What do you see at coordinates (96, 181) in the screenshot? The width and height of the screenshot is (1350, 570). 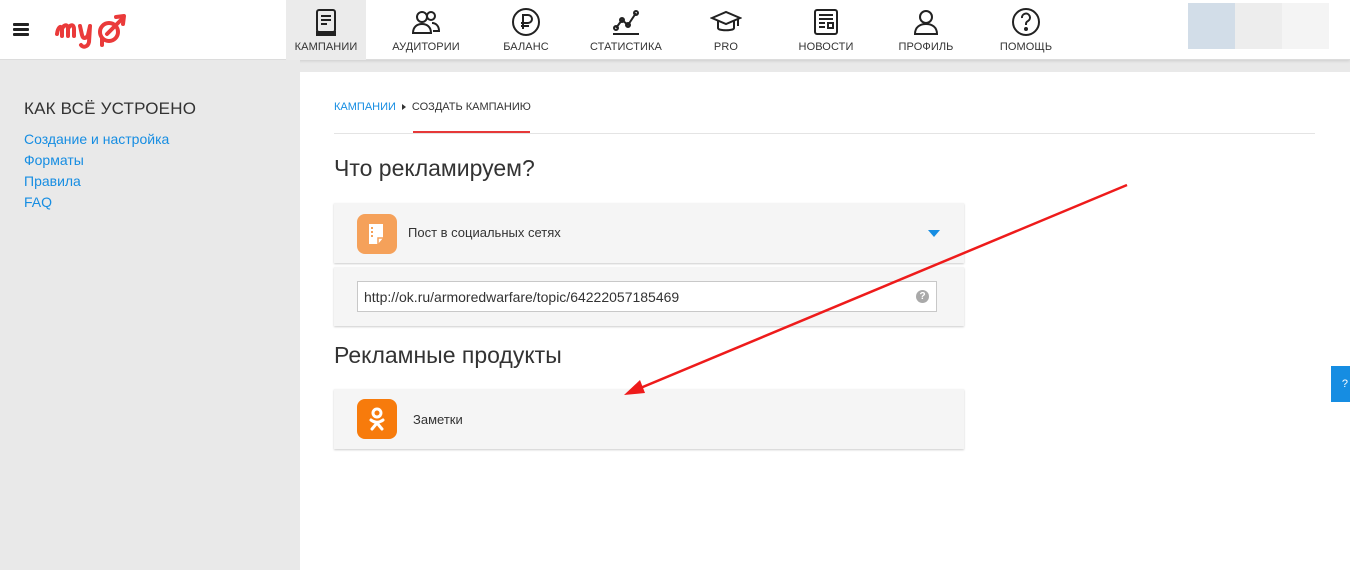 I see `sidebar-link-rules: Правила` at bounding box center [96, 181].